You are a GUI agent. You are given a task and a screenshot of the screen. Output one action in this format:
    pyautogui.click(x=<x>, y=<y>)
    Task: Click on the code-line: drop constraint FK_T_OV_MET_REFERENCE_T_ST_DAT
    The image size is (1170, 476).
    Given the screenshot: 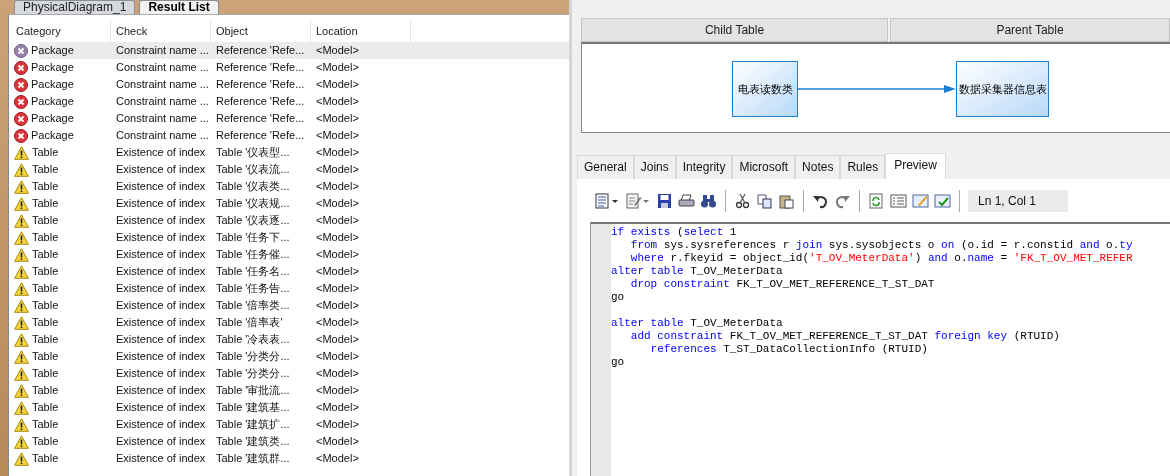 What is the action you would take?
    pyautogui.click(x=782, y=284)
    